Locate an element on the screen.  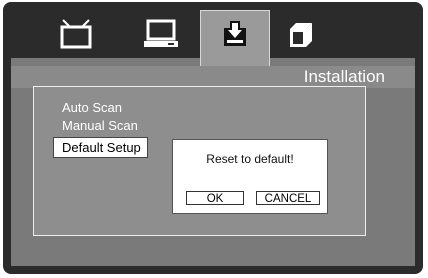
page-title: Installation is located at coordinates (344, 76).